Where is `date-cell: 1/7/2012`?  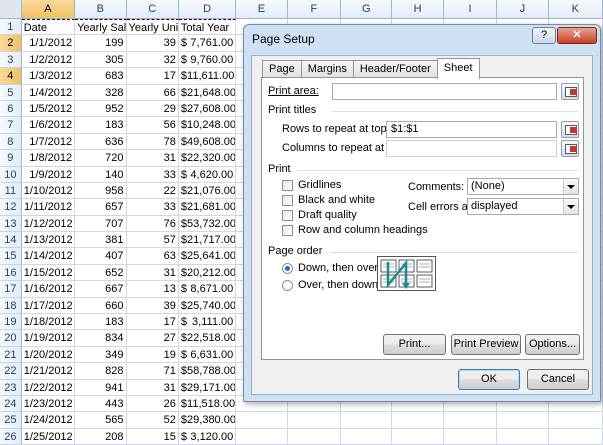 date-cell: 1/7/2012 is located at coordinates (48, 142).